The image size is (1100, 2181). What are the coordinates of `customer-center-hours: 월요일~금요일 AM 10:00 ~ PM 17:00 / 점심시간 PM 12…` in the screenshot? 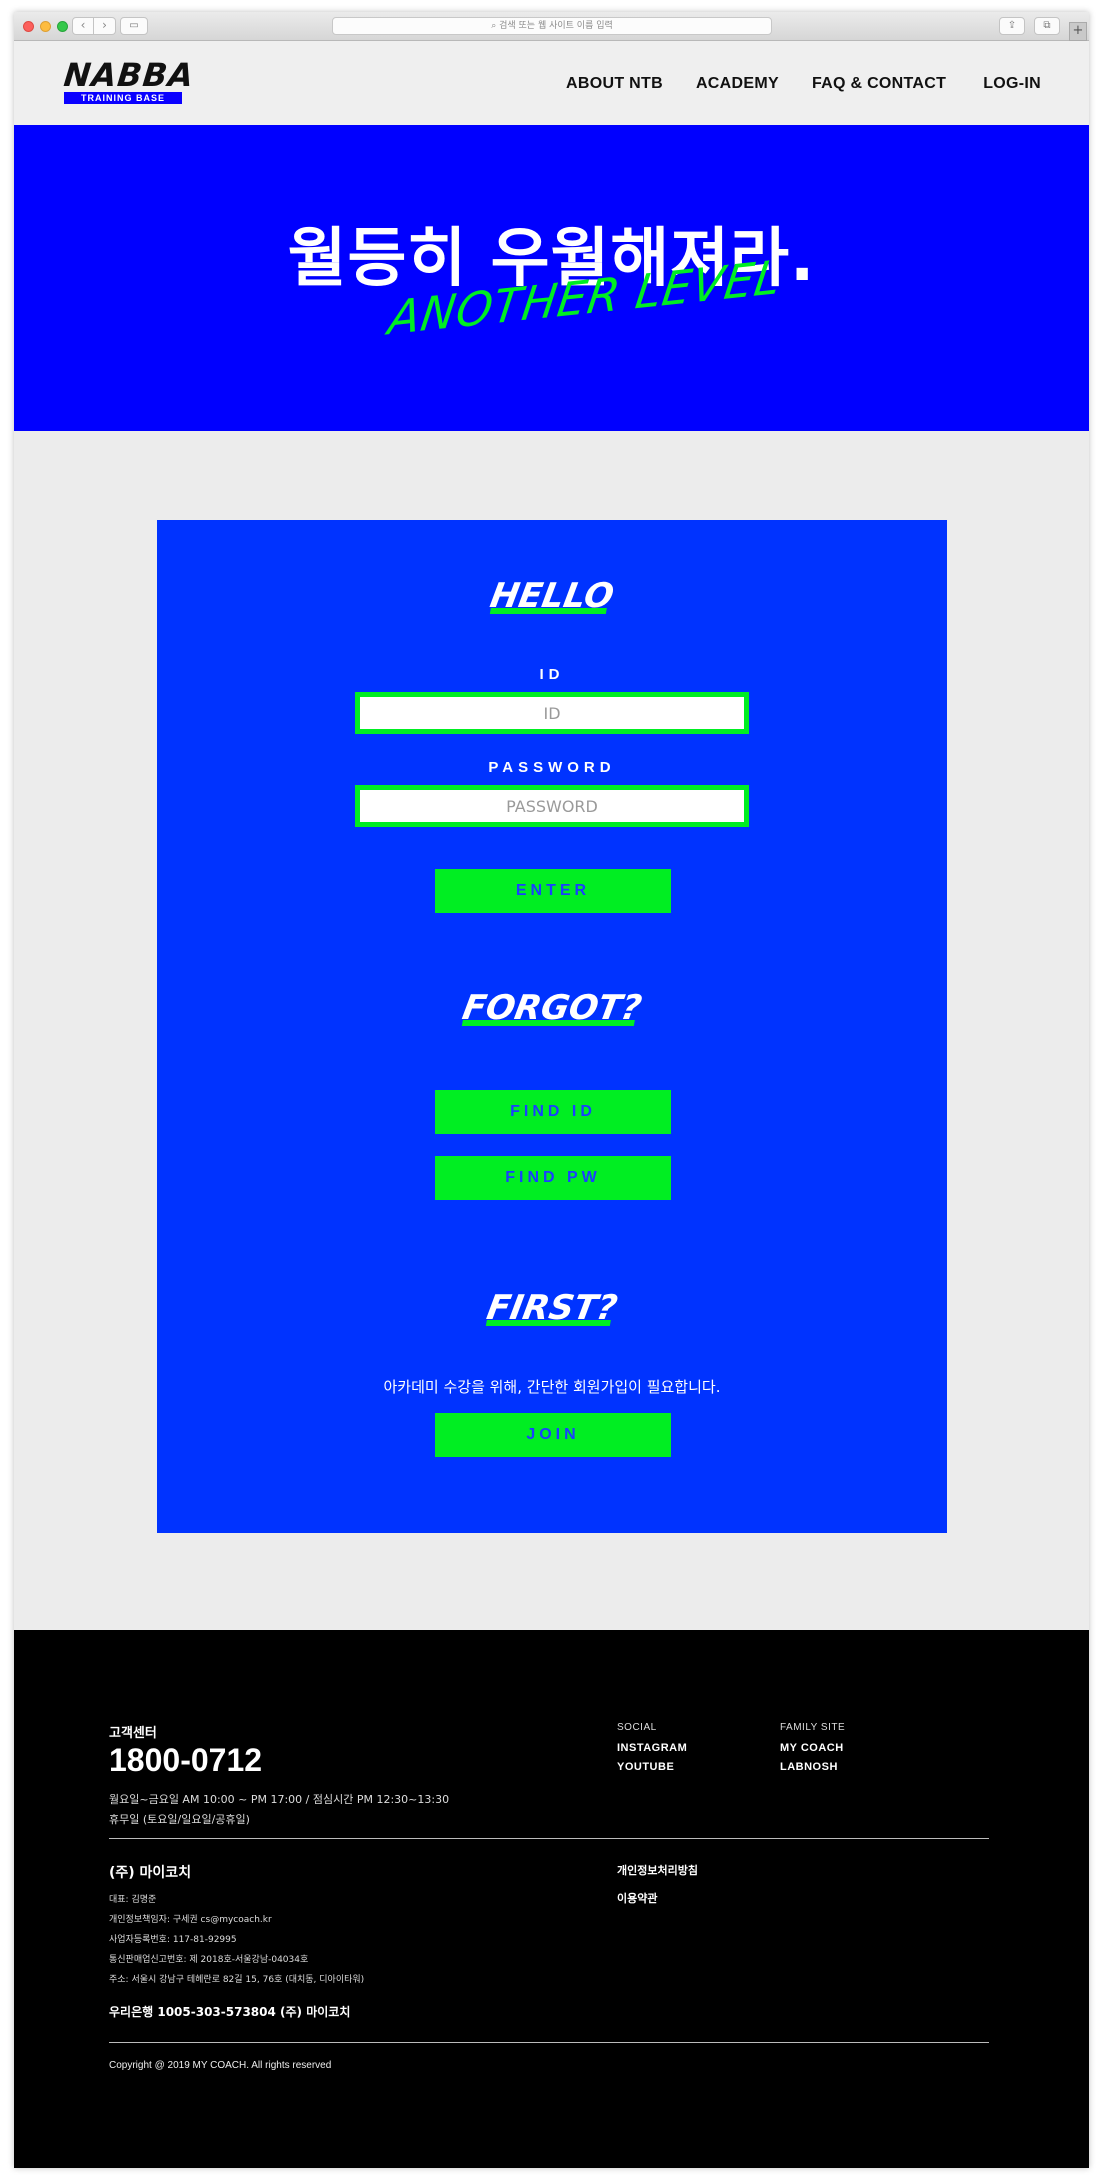 It's located at (279, 1799).